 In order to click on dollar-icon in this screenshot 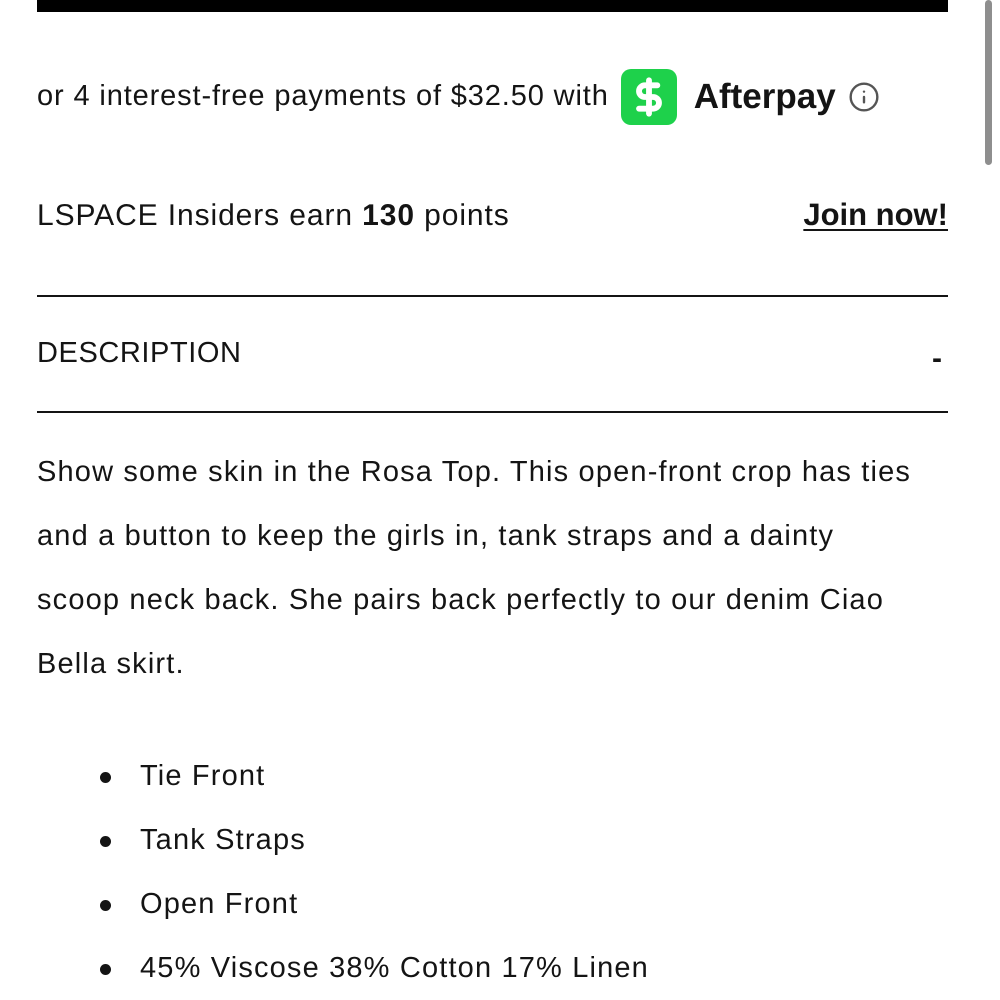, I will do `click(648, 97)`.